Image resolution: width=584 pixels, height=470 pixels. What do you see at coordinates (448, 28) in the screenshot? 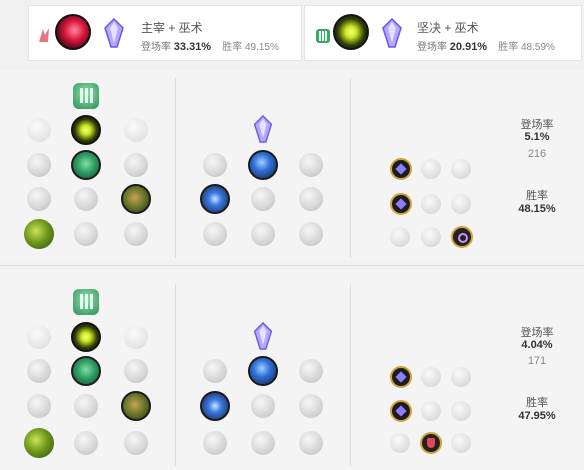
I see `card-title: 坚决 + 巫术` at bounding box center [448, 28].